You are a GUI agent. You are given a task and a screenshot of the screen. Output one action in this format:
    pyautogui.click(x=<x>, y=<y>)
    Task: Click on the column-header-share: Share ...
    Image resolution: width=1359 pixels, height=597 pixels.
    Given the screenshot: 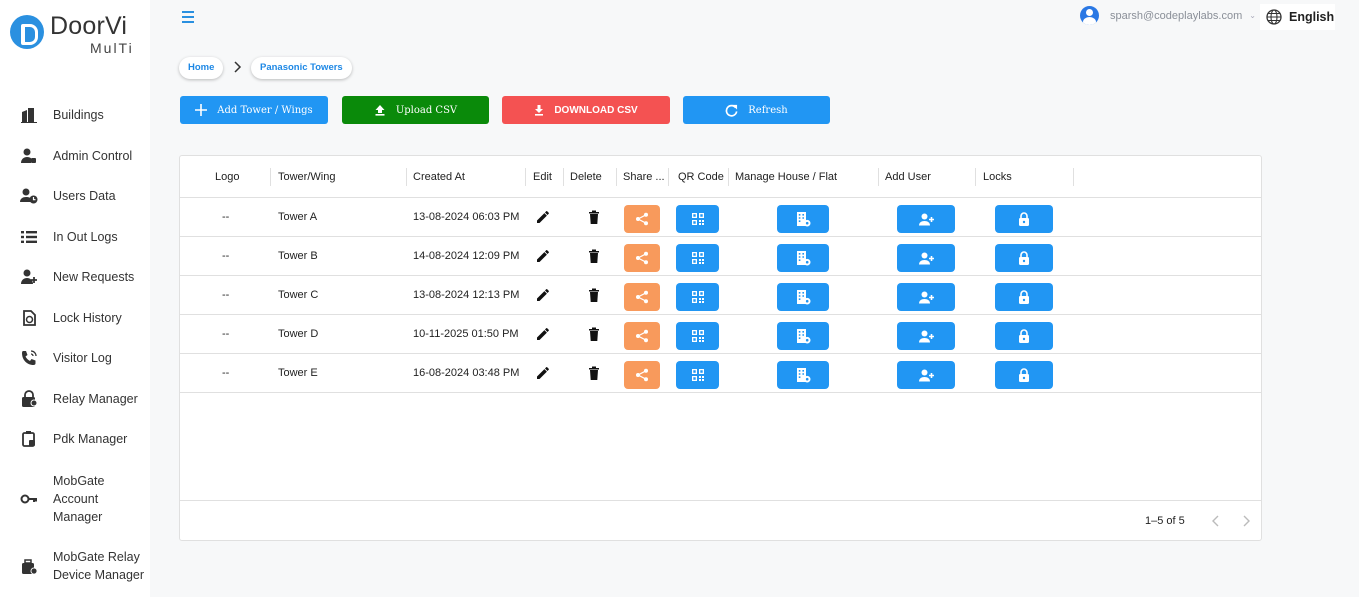 What is the action you would take?
    pyautogui.click(x=644, y=177)
    